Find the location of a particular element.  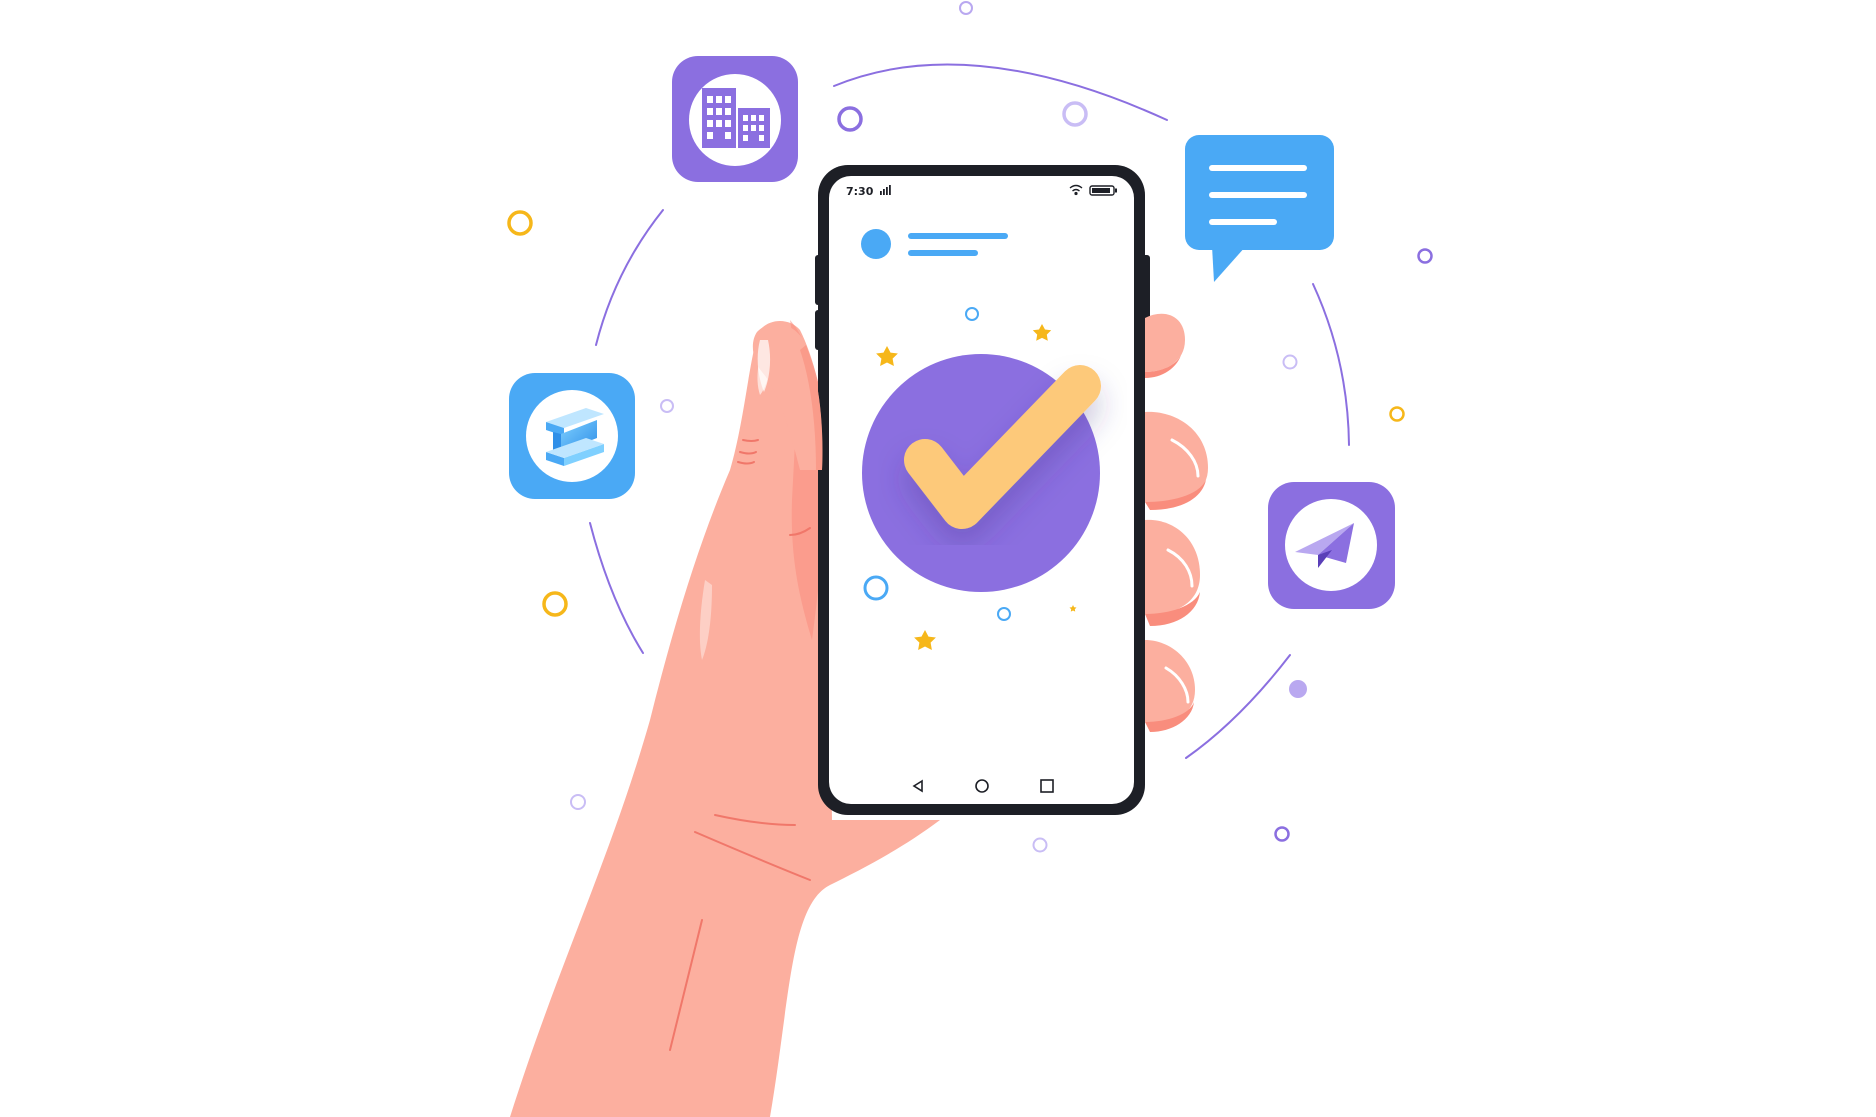

building-app-tile is located at coordinates (735, 119).